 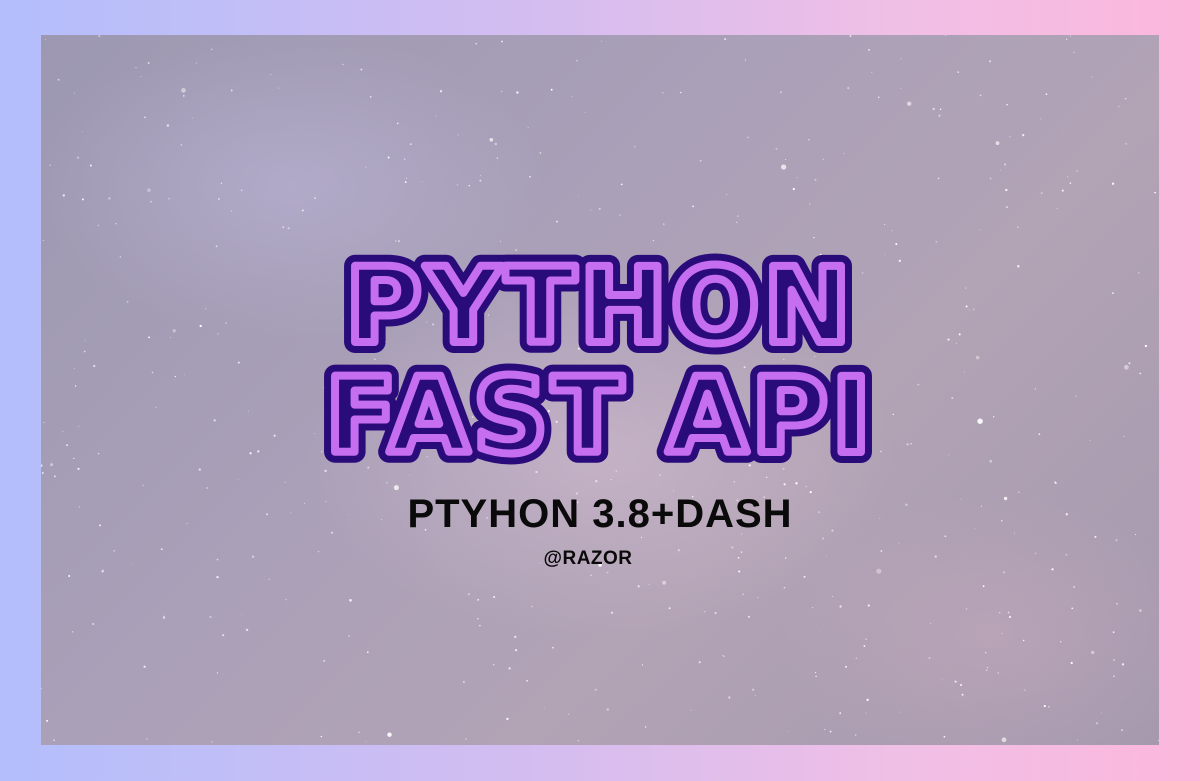 I want to click on title-line-1: PYTHON PYTHON, so click(x=598, y=306).